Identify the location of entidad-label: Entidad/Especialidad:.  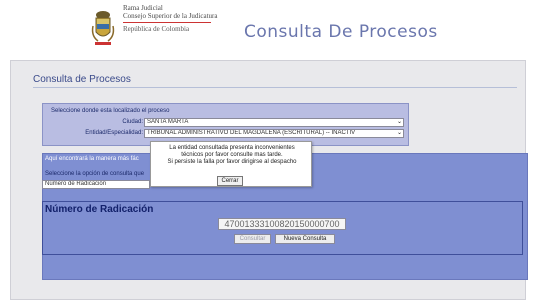
(114, 133).